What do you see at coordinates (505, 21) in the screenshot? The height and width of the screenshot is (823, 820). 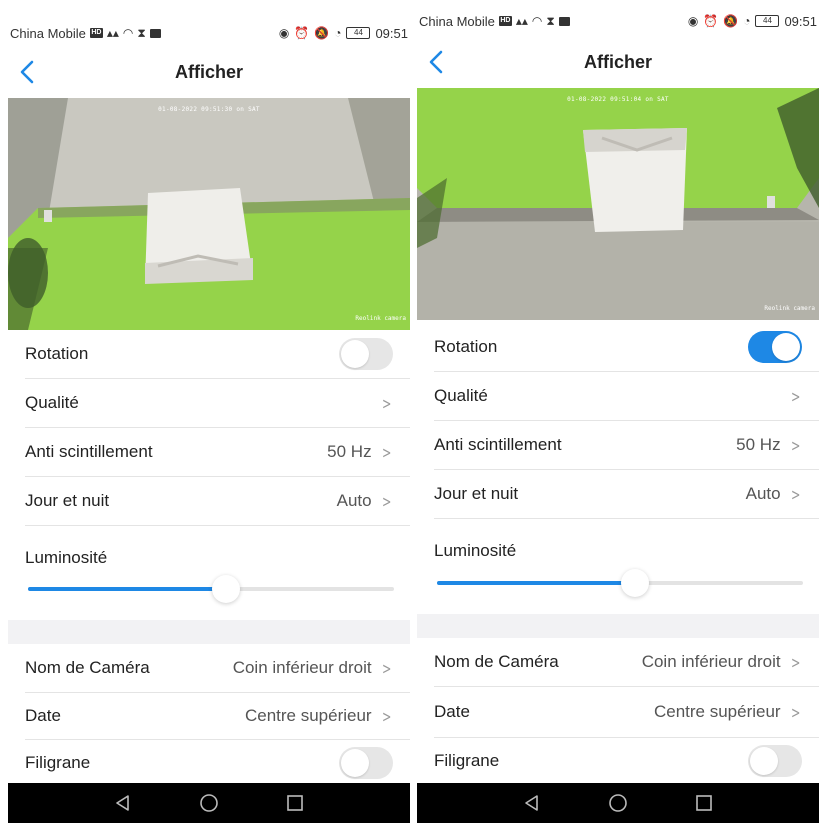 I see `hd-badge: HD` at bounding box center [505, 21].